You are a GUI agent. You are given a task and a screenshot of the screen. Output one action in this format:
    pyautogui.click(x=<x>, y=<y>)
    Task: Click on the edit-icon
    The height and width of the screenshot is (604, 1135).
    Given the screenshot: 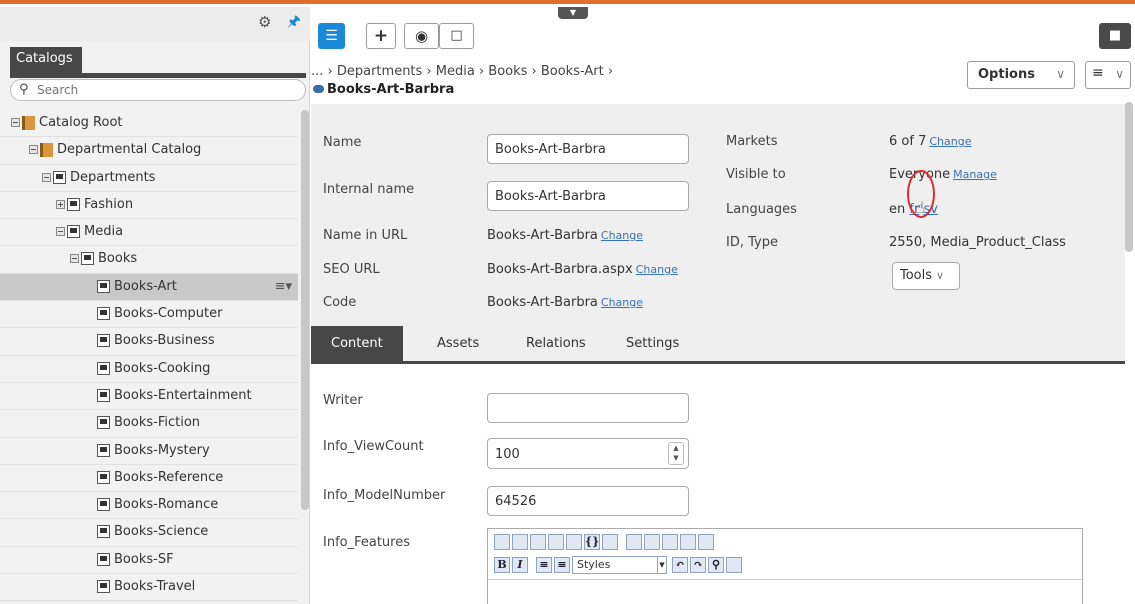 What is the action you would take?
    pyautogui.click(x=556, y=542)
    